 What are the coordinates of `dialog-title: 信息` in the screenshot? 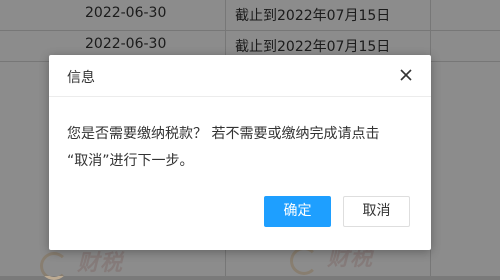 It's located at (81, 78).